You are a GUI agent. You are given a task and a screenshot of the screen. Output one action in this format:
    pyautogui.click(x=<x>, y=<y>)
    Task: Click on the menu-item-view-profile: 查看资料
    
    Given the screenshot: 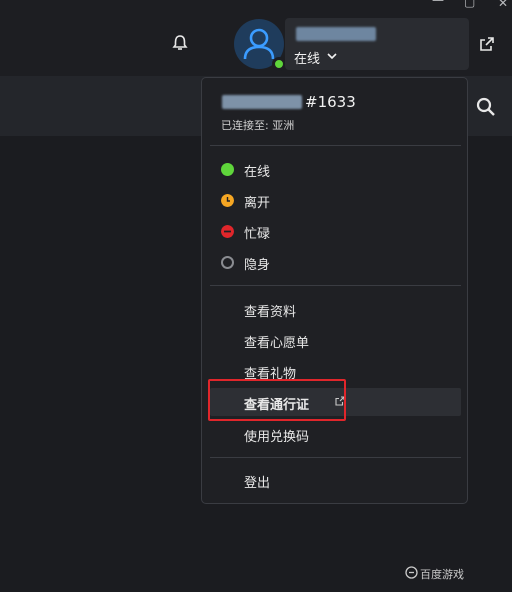 What is the action you would take?
    pyautogui.click(x=334, y=309)
    